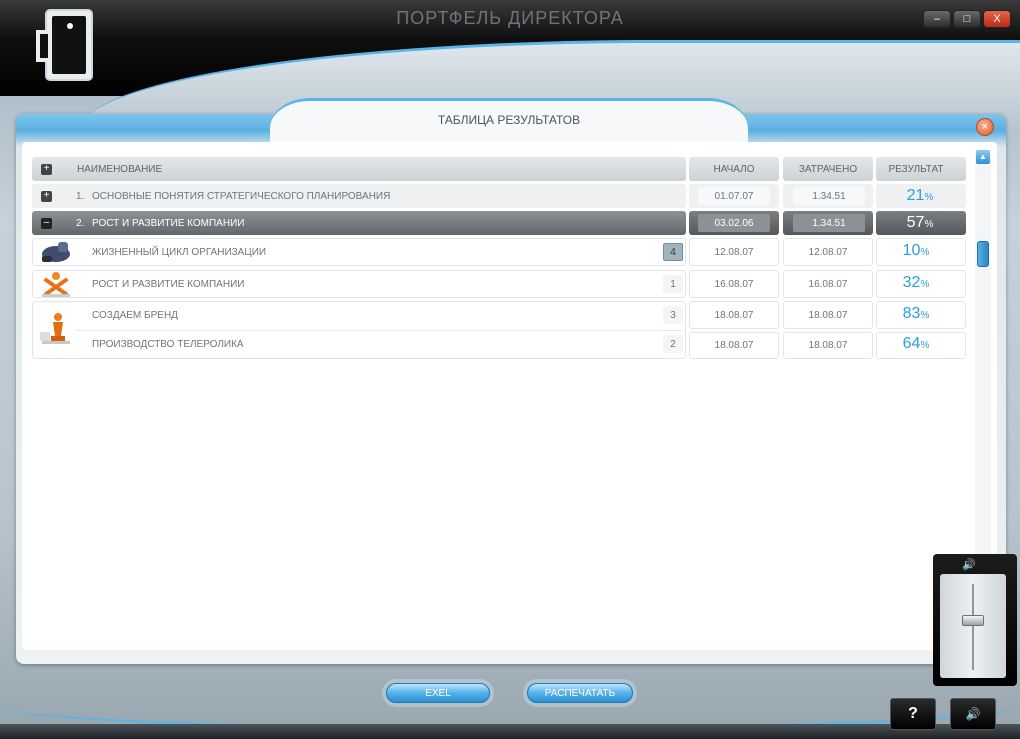 The width and height of the screenshot is (1020, 739). What do you see at coordinates (80, 223) in the screenshot?
I see `row-number: 2.` at bounding box center [80, 223].